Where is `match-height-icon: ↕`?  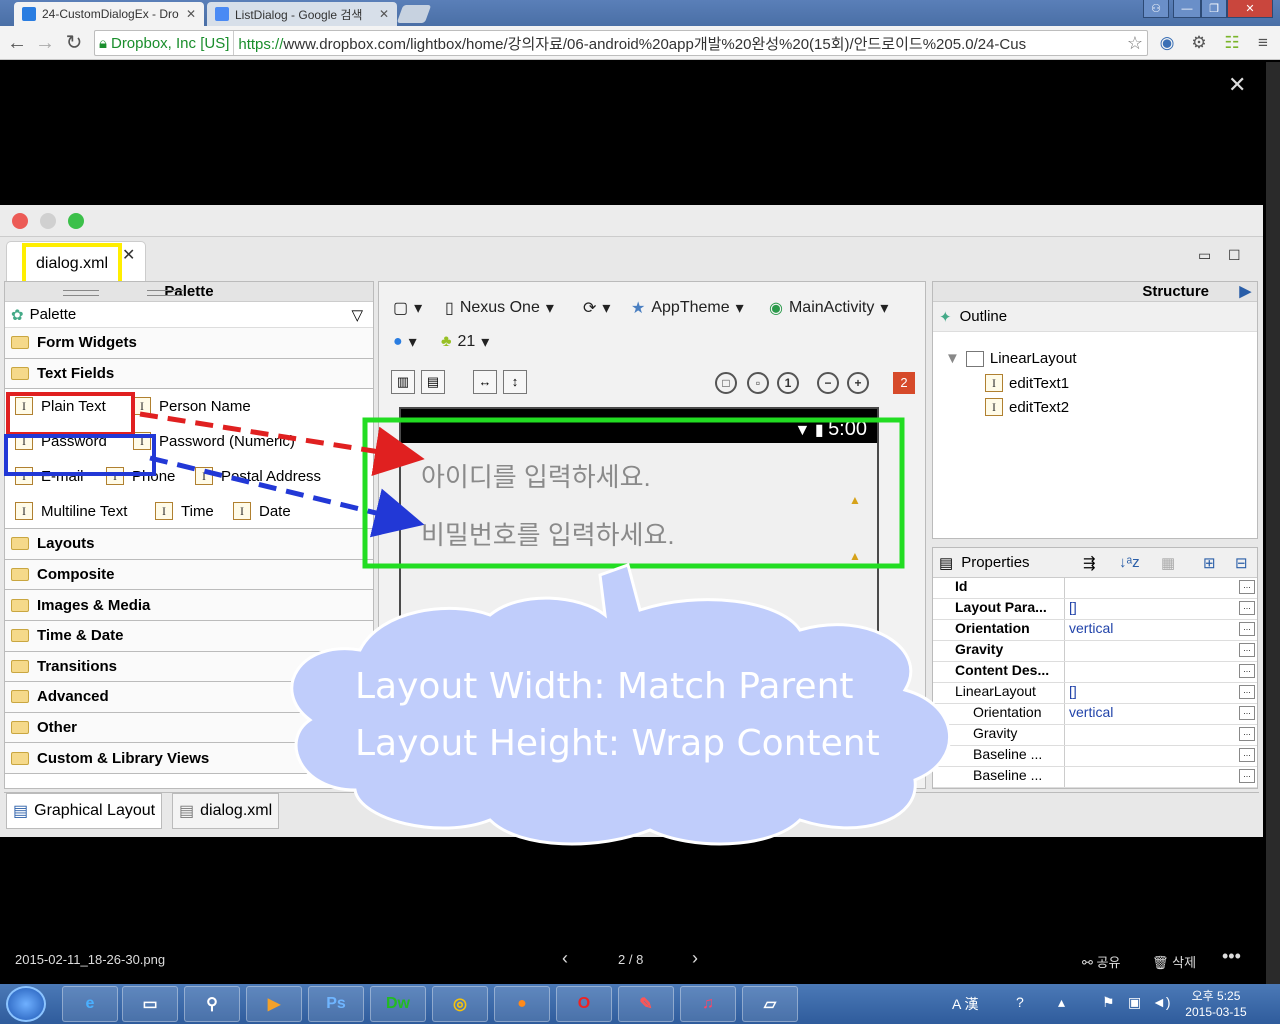
match-height-icon: ↕ is located at coordinates (515, 382).